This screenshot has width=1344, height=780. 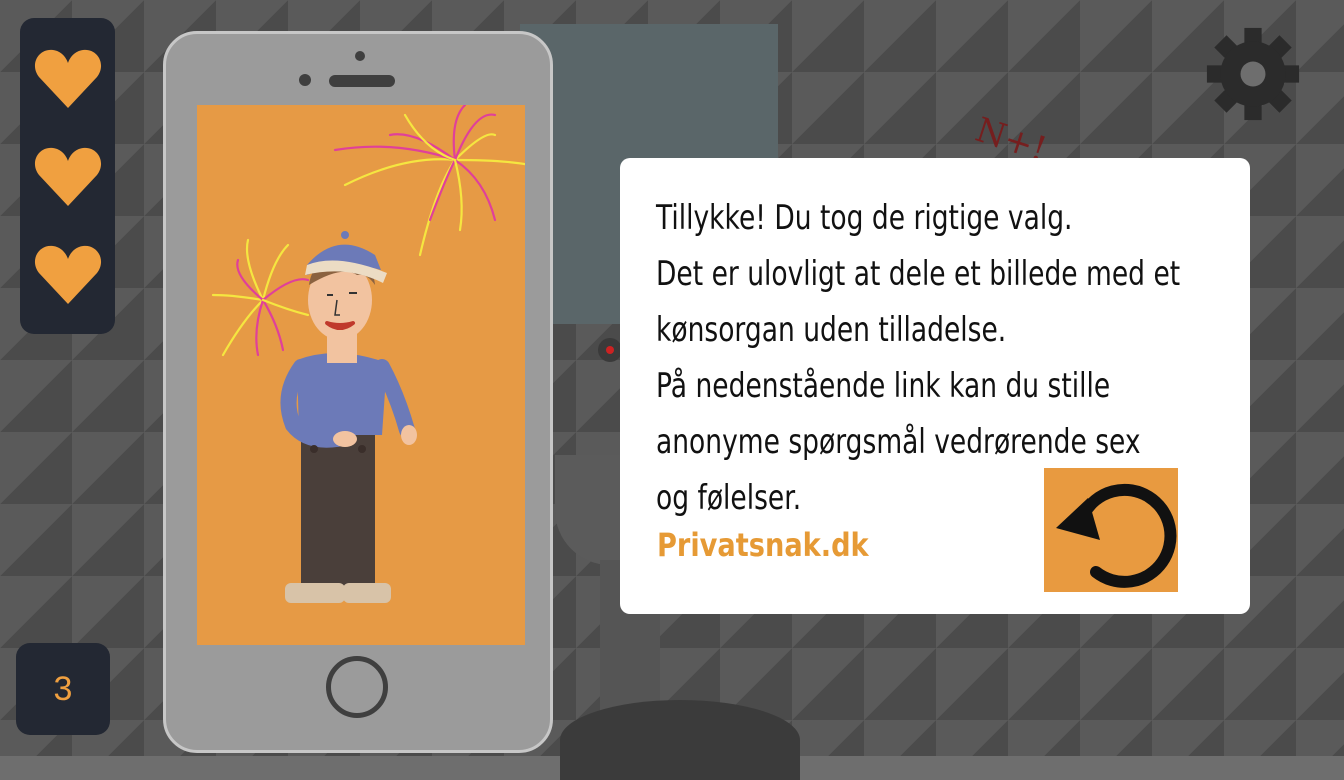 I want to click on faucet-knob, so click(x=610, y=350).